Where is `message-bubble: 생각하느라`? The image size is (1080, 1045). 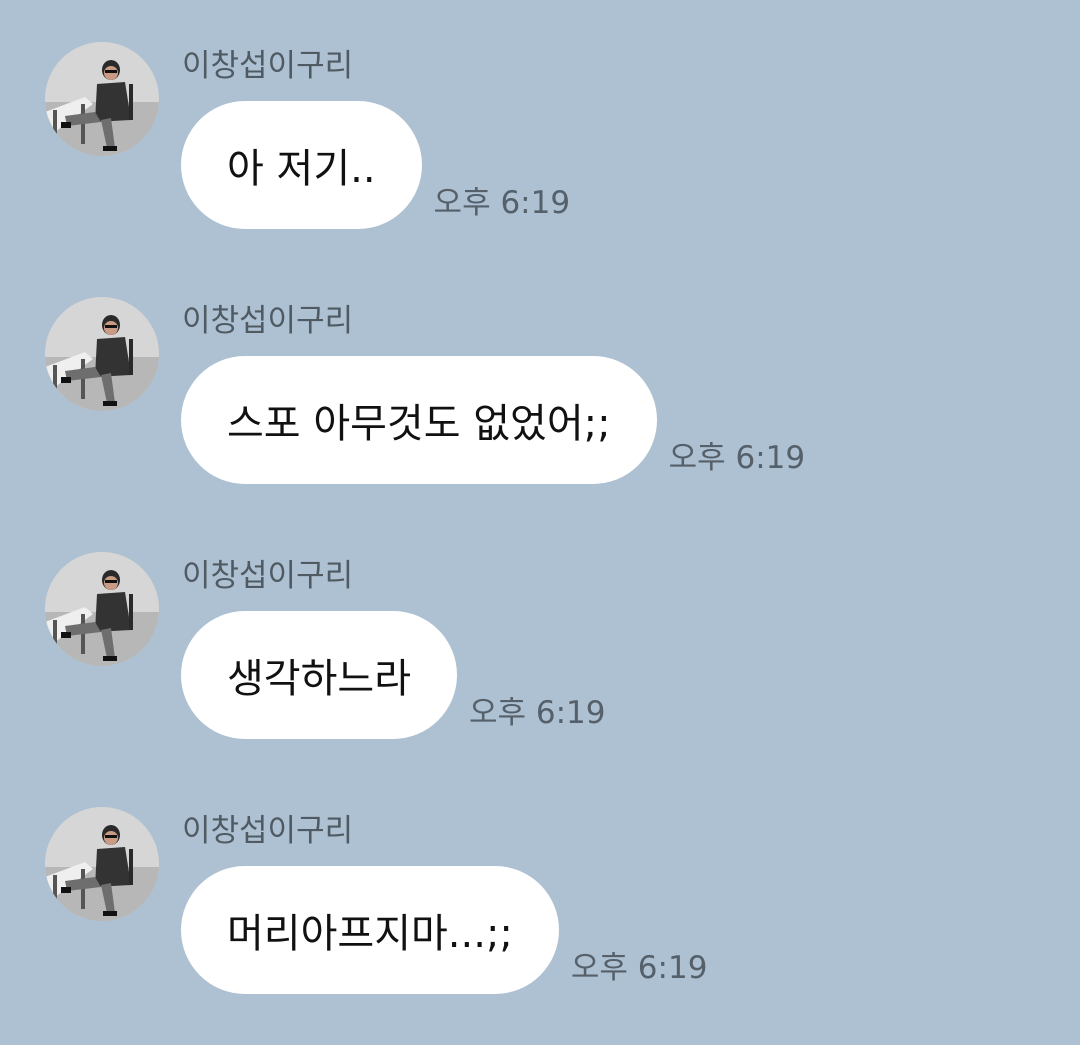
message-bubble: 생각하느라 is located at coordinates (319, 675).